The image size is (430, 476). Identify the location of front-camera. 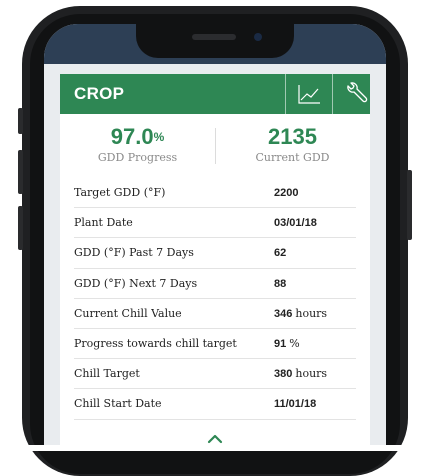
(258, 37).